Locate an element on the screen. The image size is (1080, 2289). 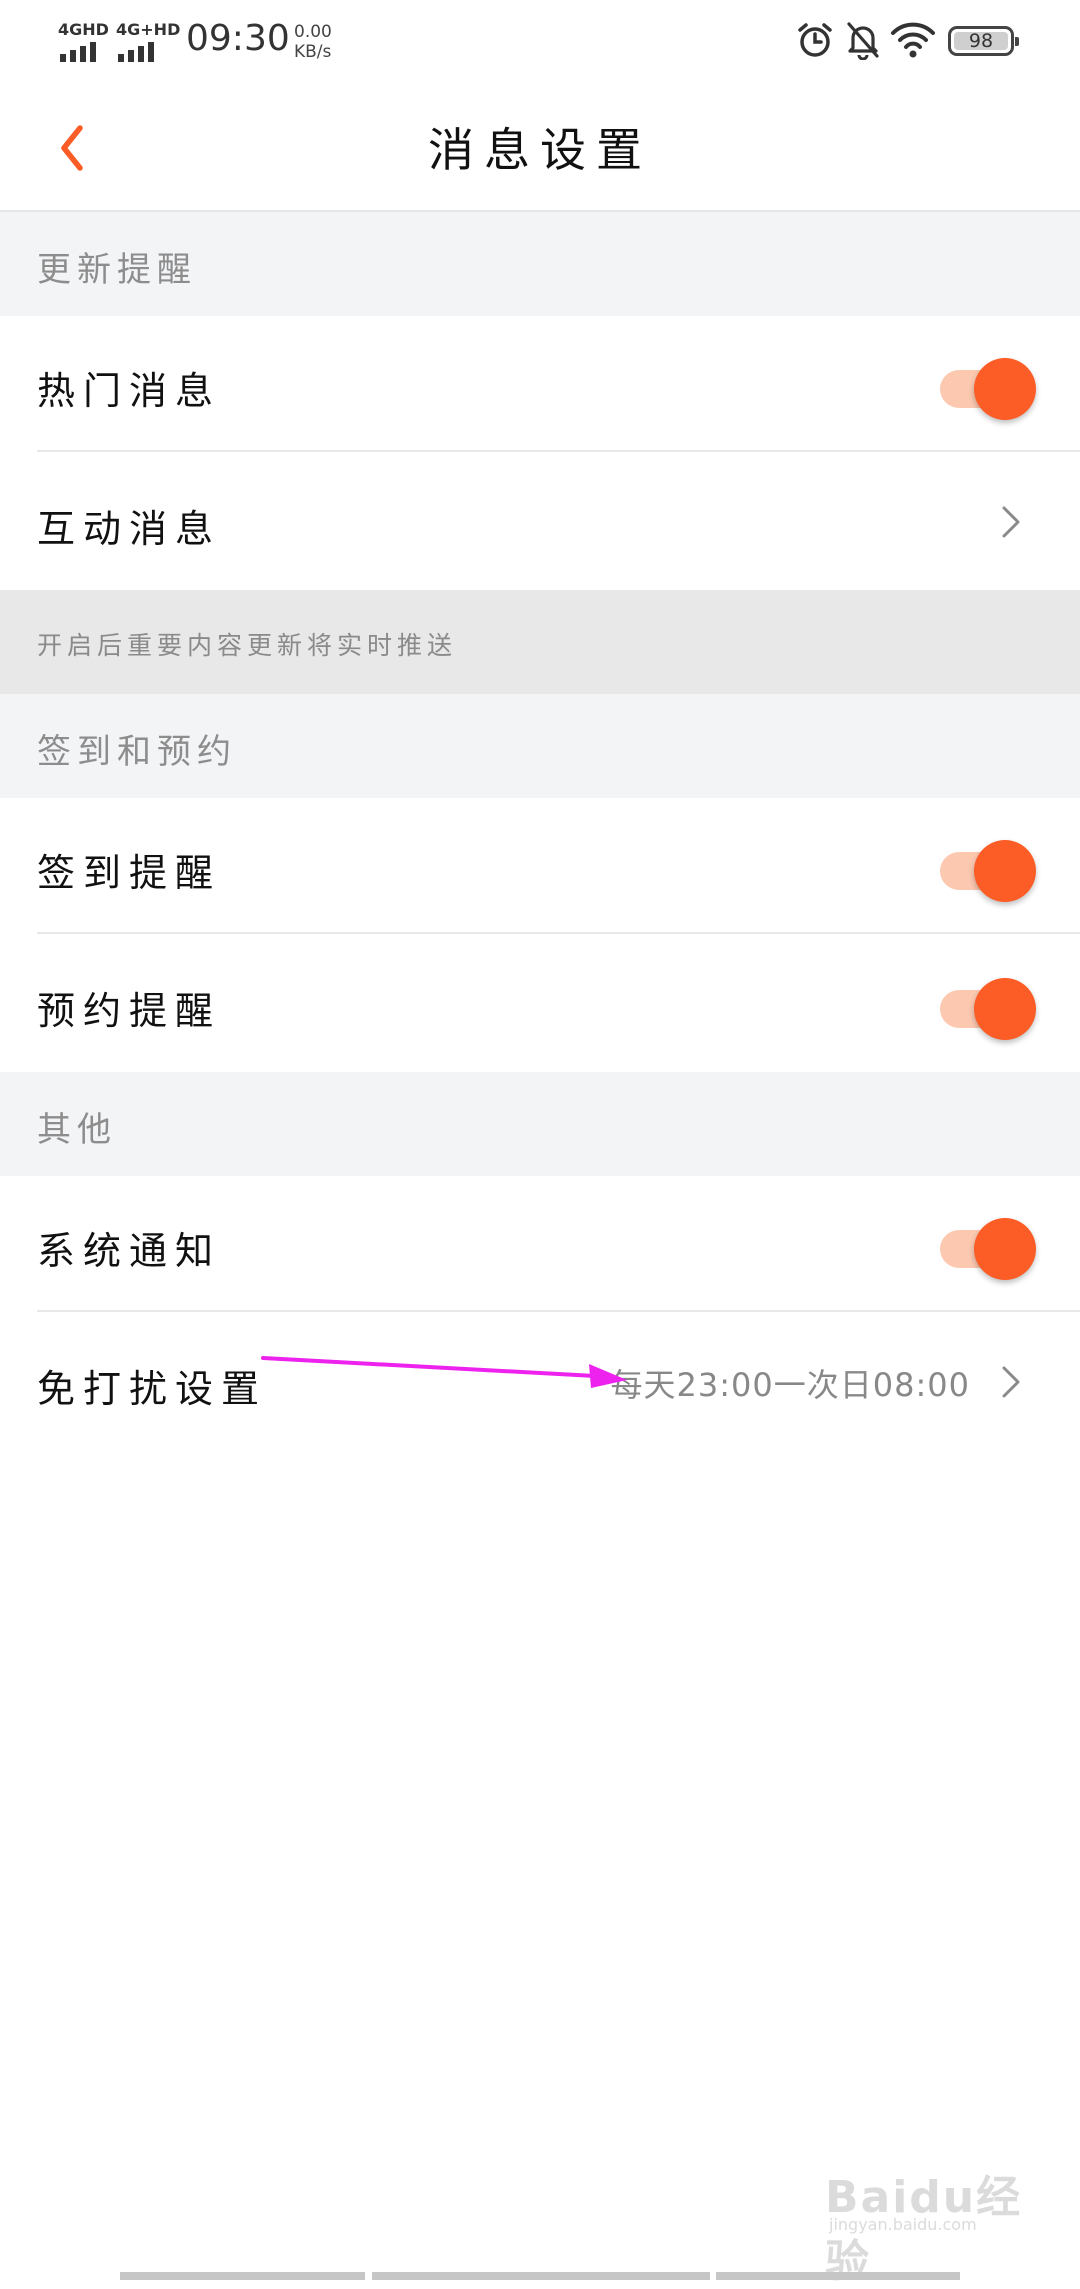
nav-bar: 消息设置 is located at coordinates (540, 148).